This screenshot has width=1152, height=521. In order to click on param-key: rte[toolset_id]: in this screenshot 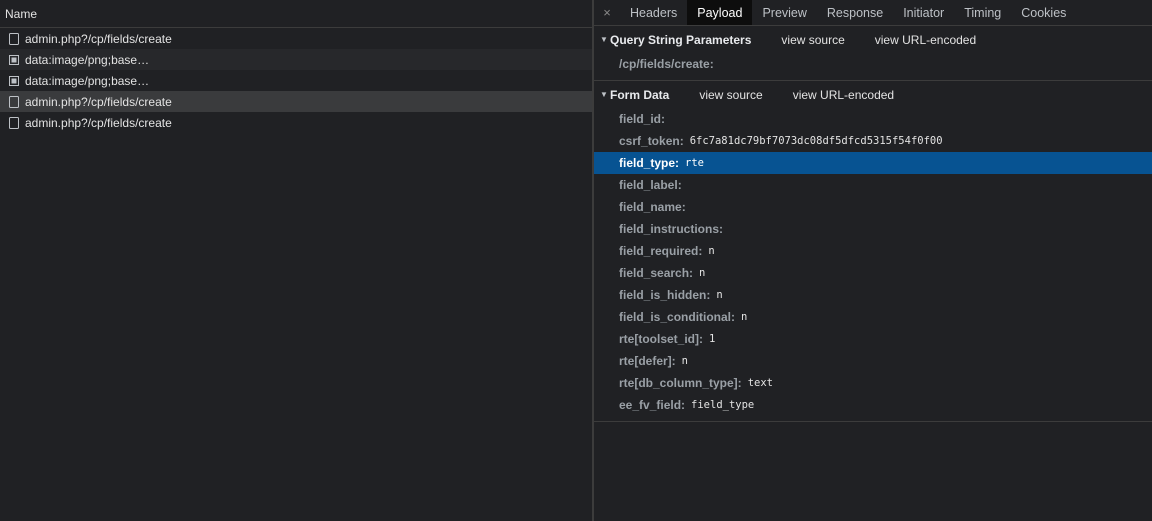, I will do `click(661, 339)`.